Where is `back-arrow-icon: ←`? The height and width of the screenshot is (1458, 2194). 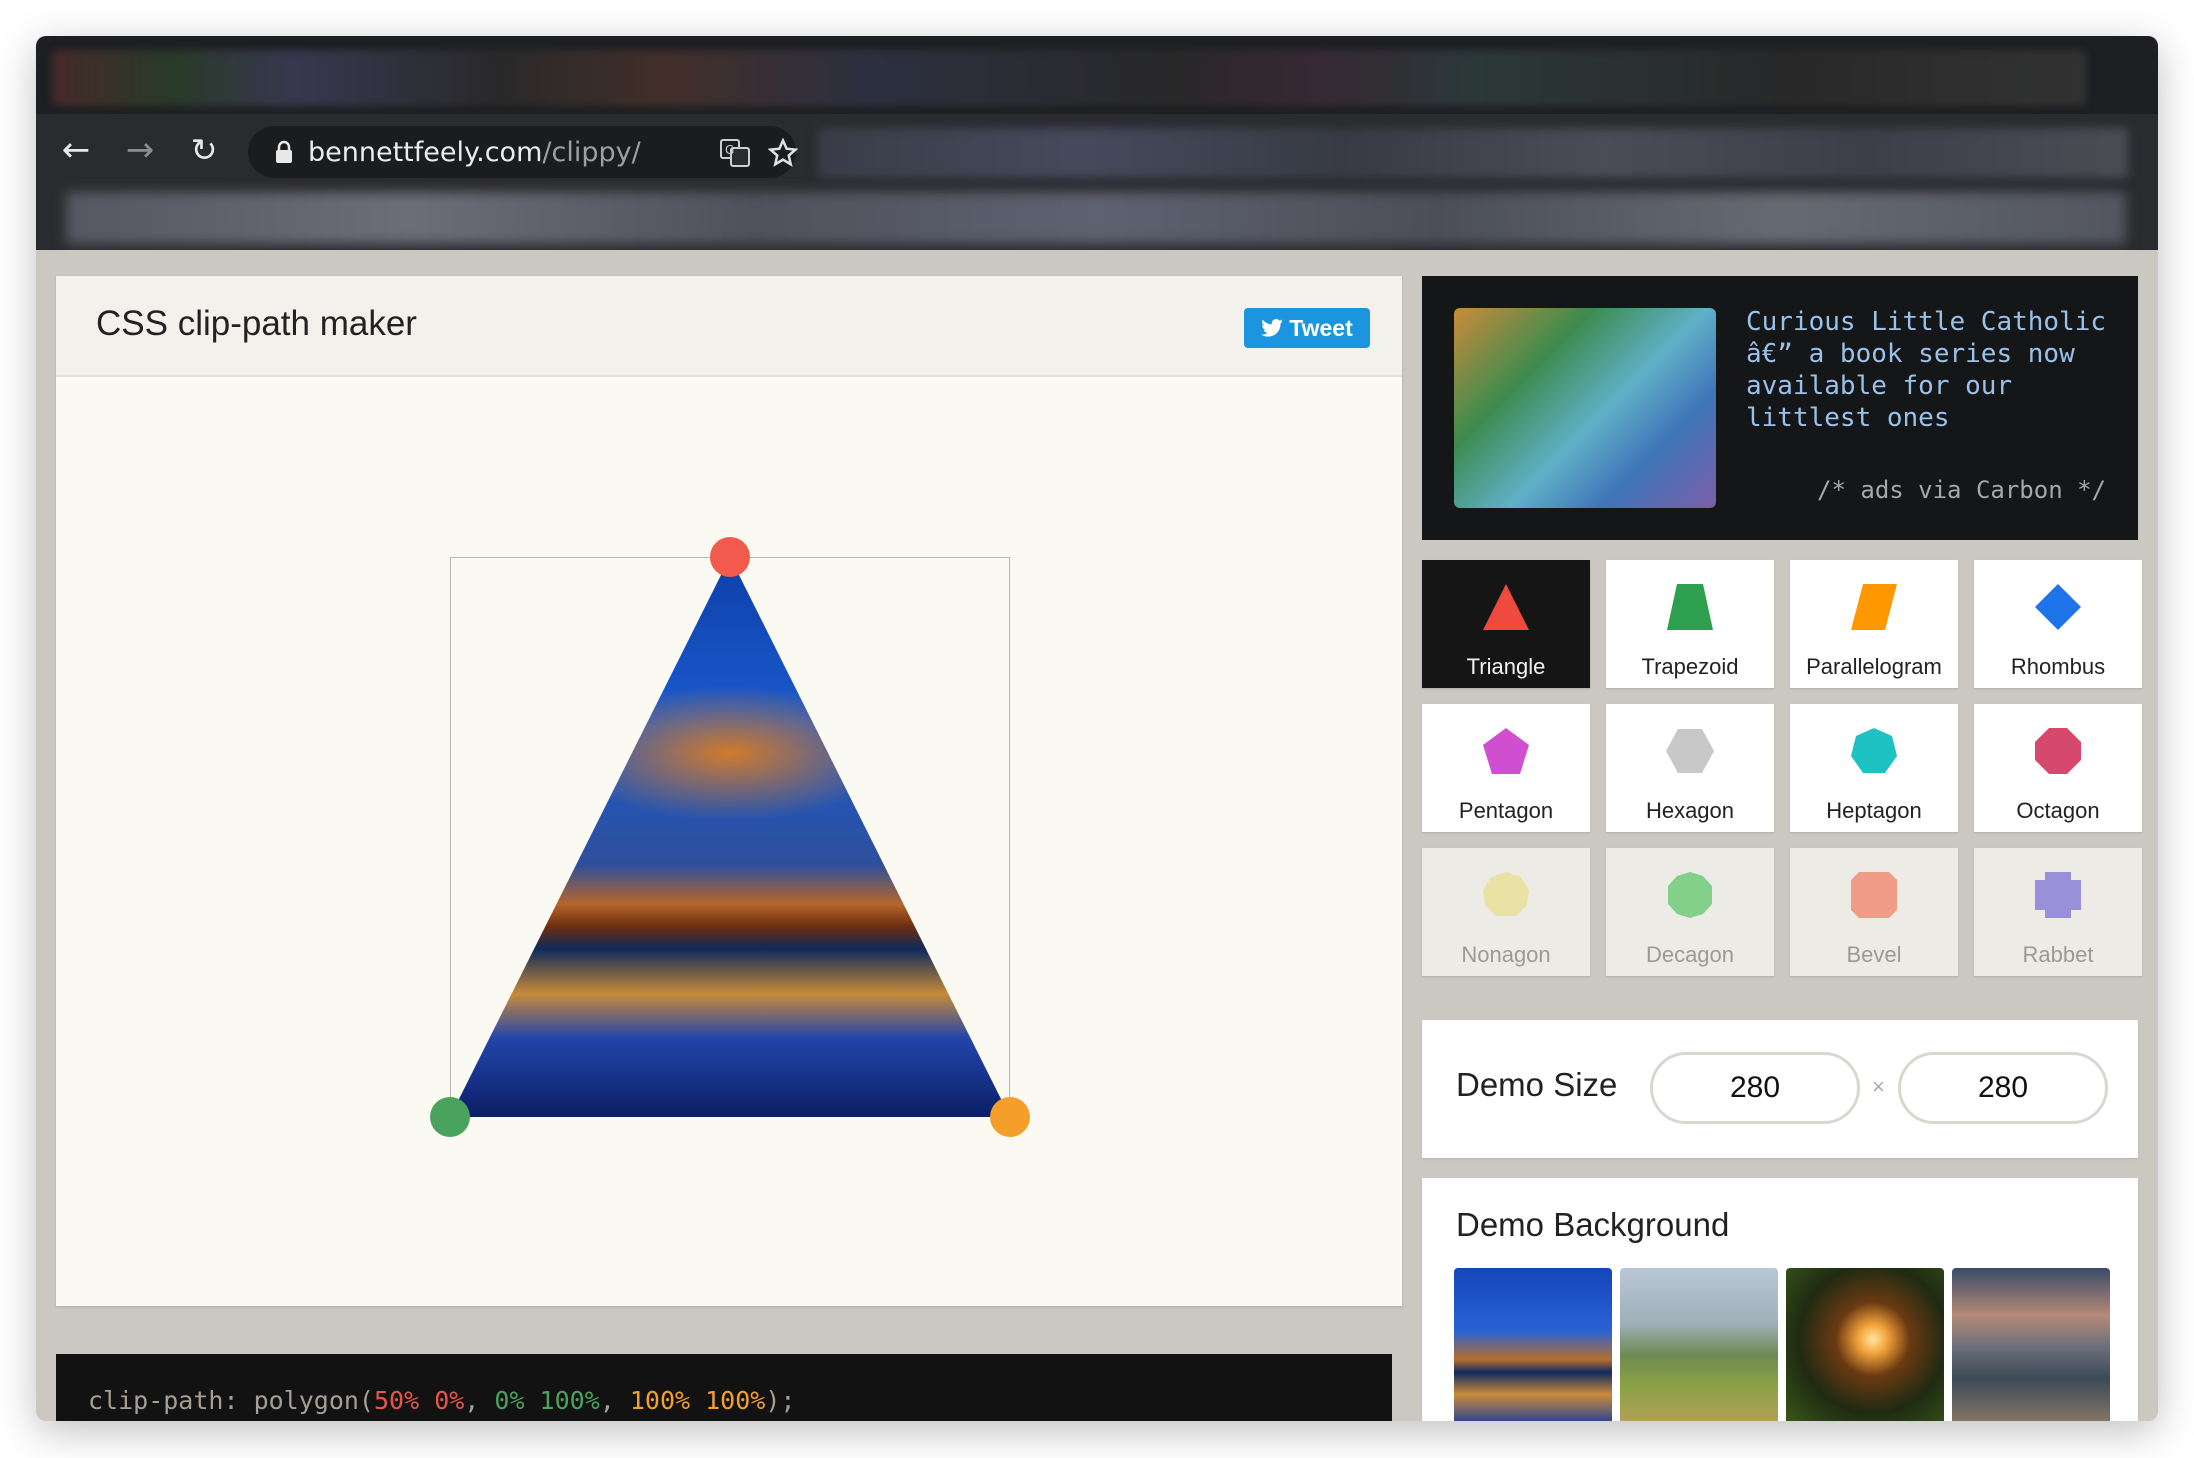 back-arrow-icon: ← is located at coordinates (76, 150).